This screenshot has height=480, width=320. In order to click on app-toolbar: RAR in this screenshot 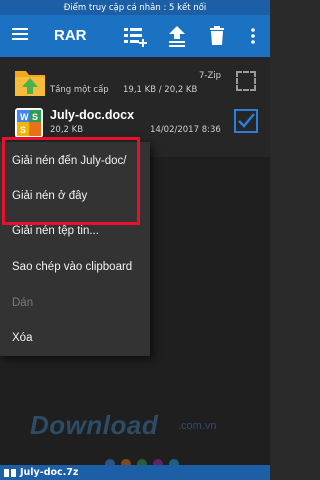, I will do `click(135, 36)`.